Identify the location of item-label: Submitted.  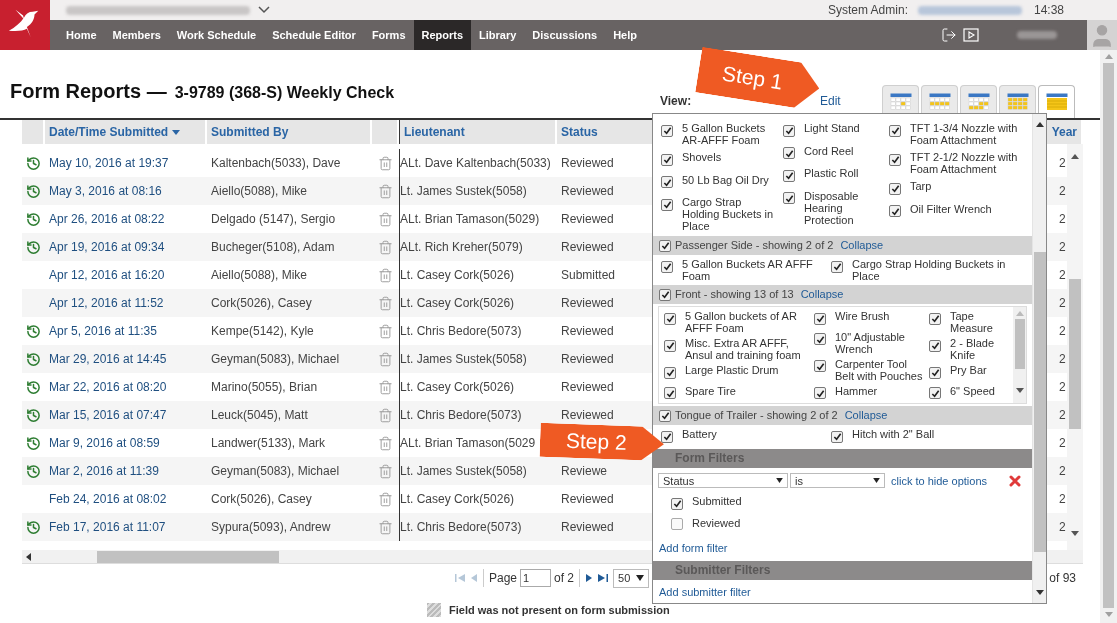
(717, 501).